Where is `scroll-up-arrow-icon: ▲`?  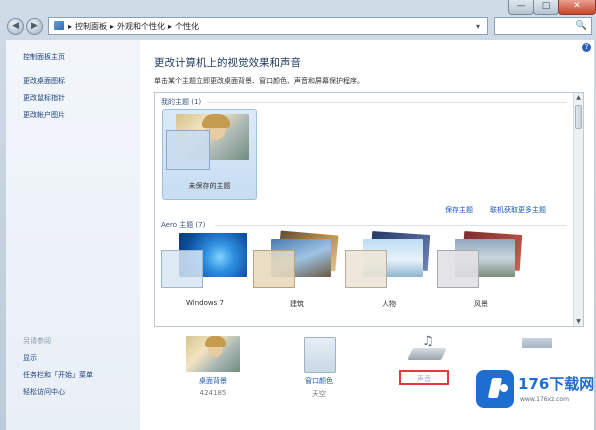
scroll-up-arrow-icon: ▲ is located at coordinates (578, 97).